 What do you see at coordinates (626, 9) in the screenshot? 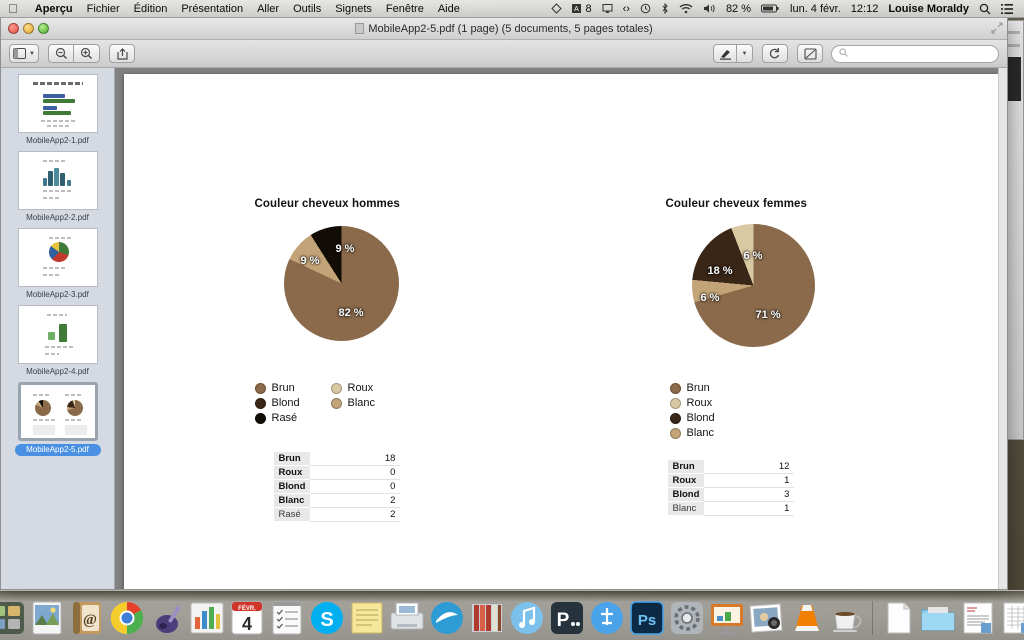
I see `code-arrows-icon: ‹›` at bounding box center [626, 9].